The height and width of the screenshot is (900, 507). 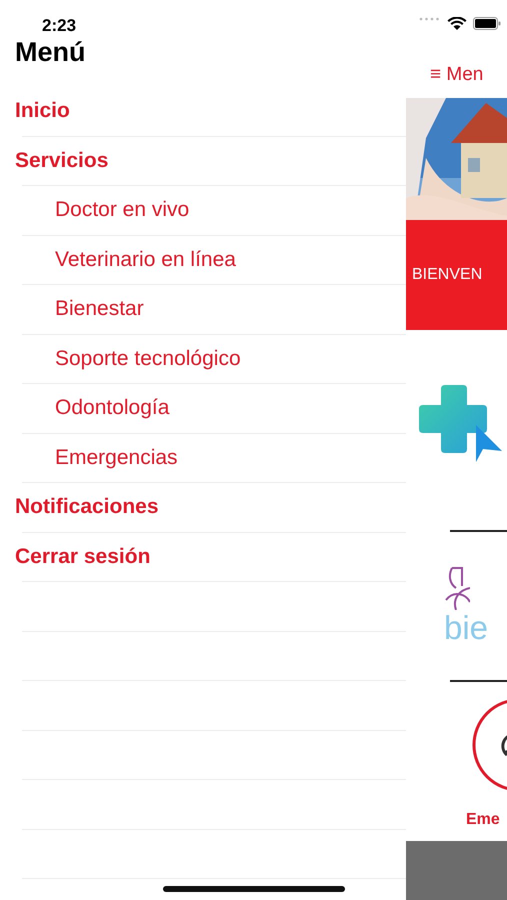 What do you see at coordinates (148, 358) in the screenshot?
I see `submenu-item: Soporte tecnológico` at bounding box center [148, 358].